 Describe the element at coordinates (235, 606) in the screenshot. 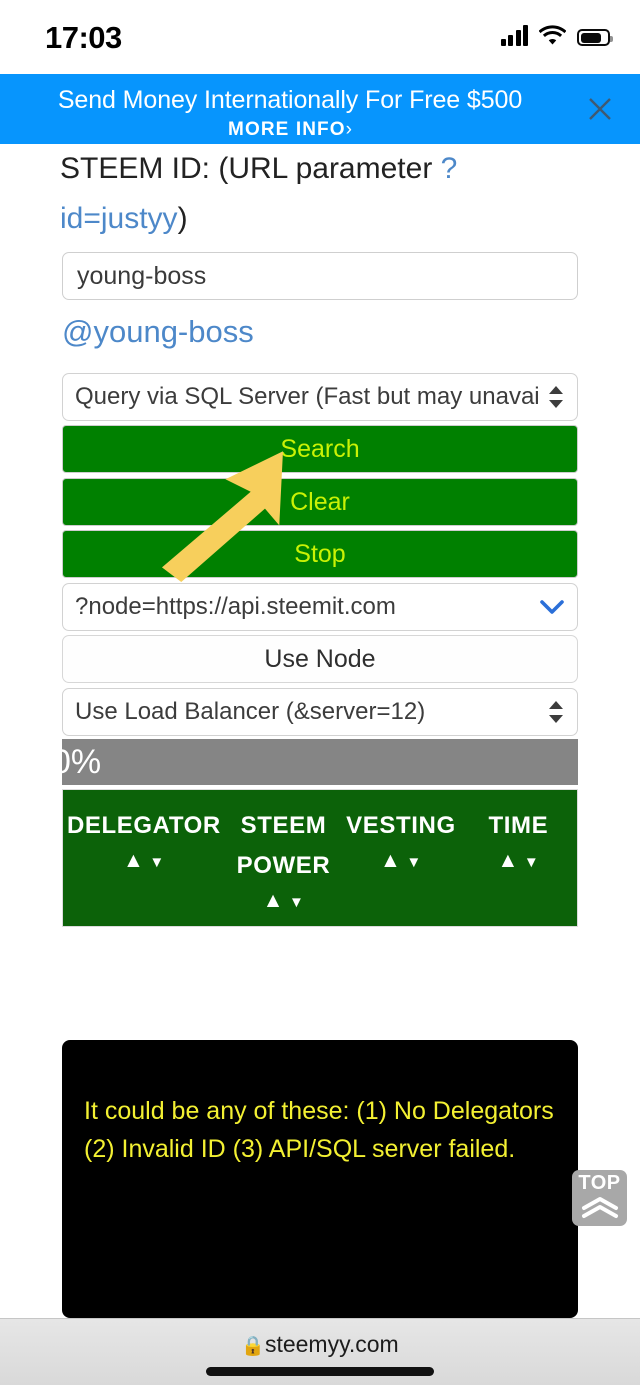

I see `node-select-value: ?node=https://api.steemit.com` at that location.